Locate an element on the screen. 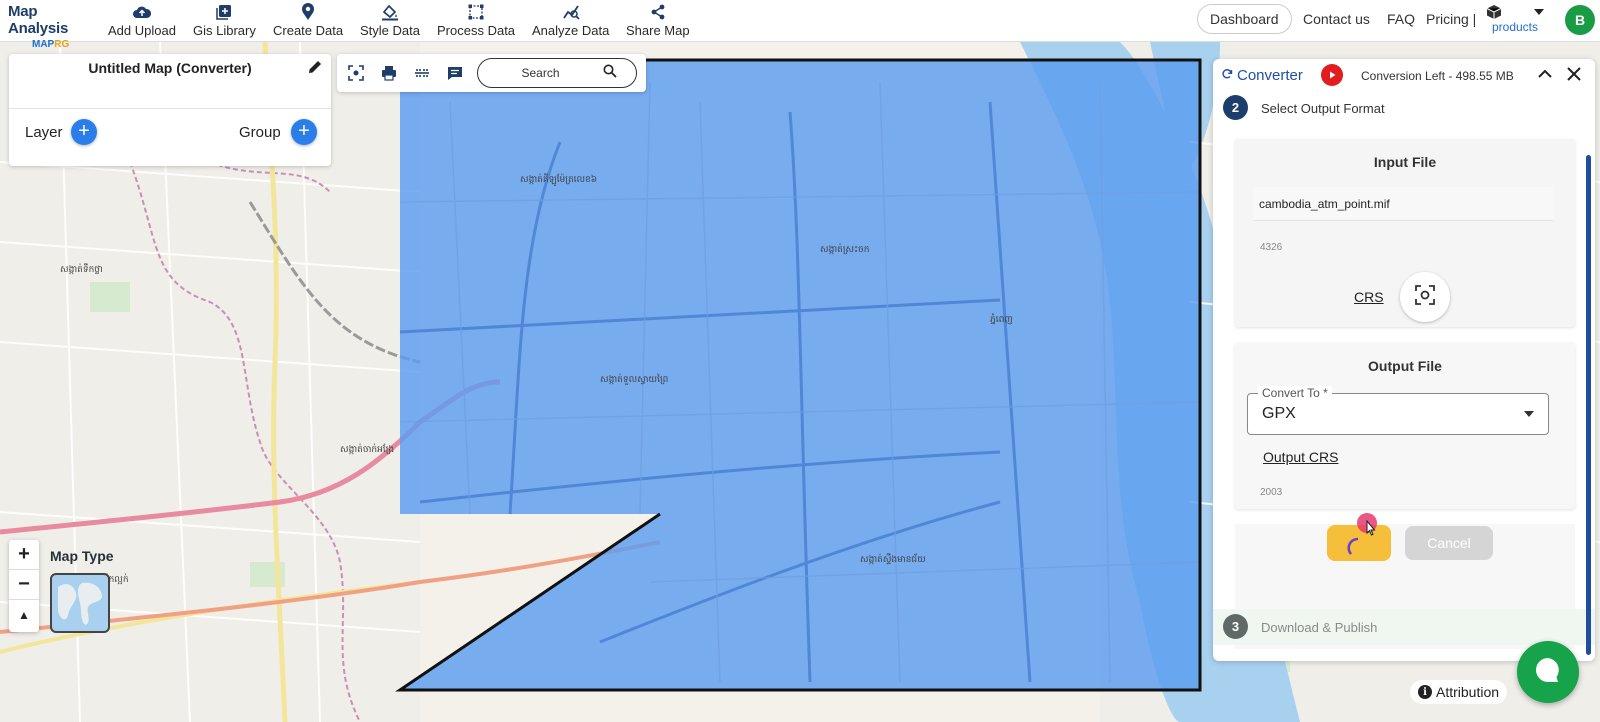  map-title: Untitled Map (Converter) is located at coordinates (170, 68).